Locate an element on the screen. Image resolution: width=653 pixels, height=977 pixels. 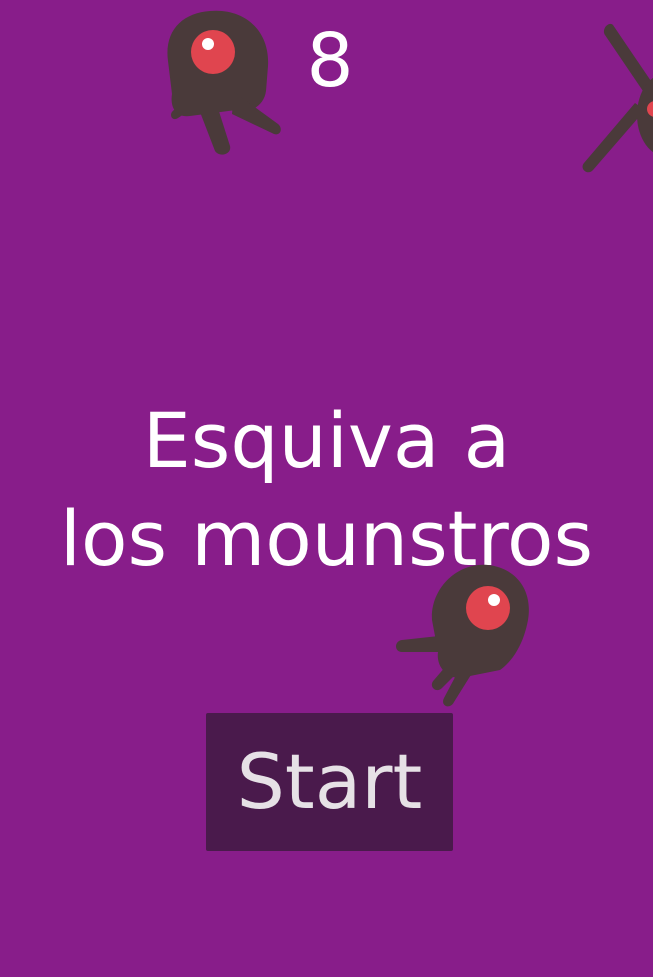
score-counter: 8 is located at coordinates (330, 61).